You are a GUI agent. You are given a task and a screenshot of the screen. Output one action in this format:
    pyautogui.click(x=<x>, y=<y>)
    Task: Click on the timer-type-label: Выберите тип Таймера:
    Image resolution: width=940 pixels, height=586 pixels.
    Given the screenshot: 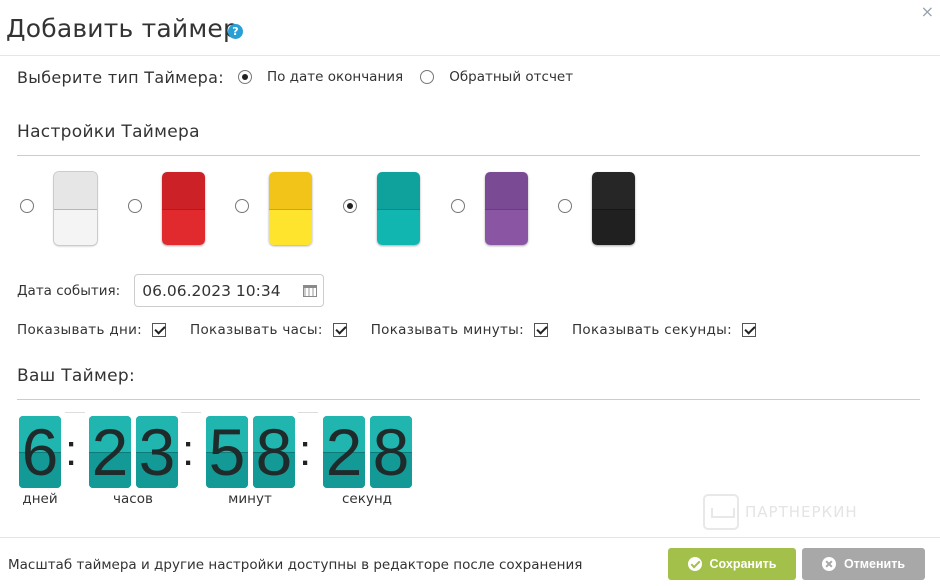 What is the action you would take?
    pyautogui.click(x=120, y=77)
    